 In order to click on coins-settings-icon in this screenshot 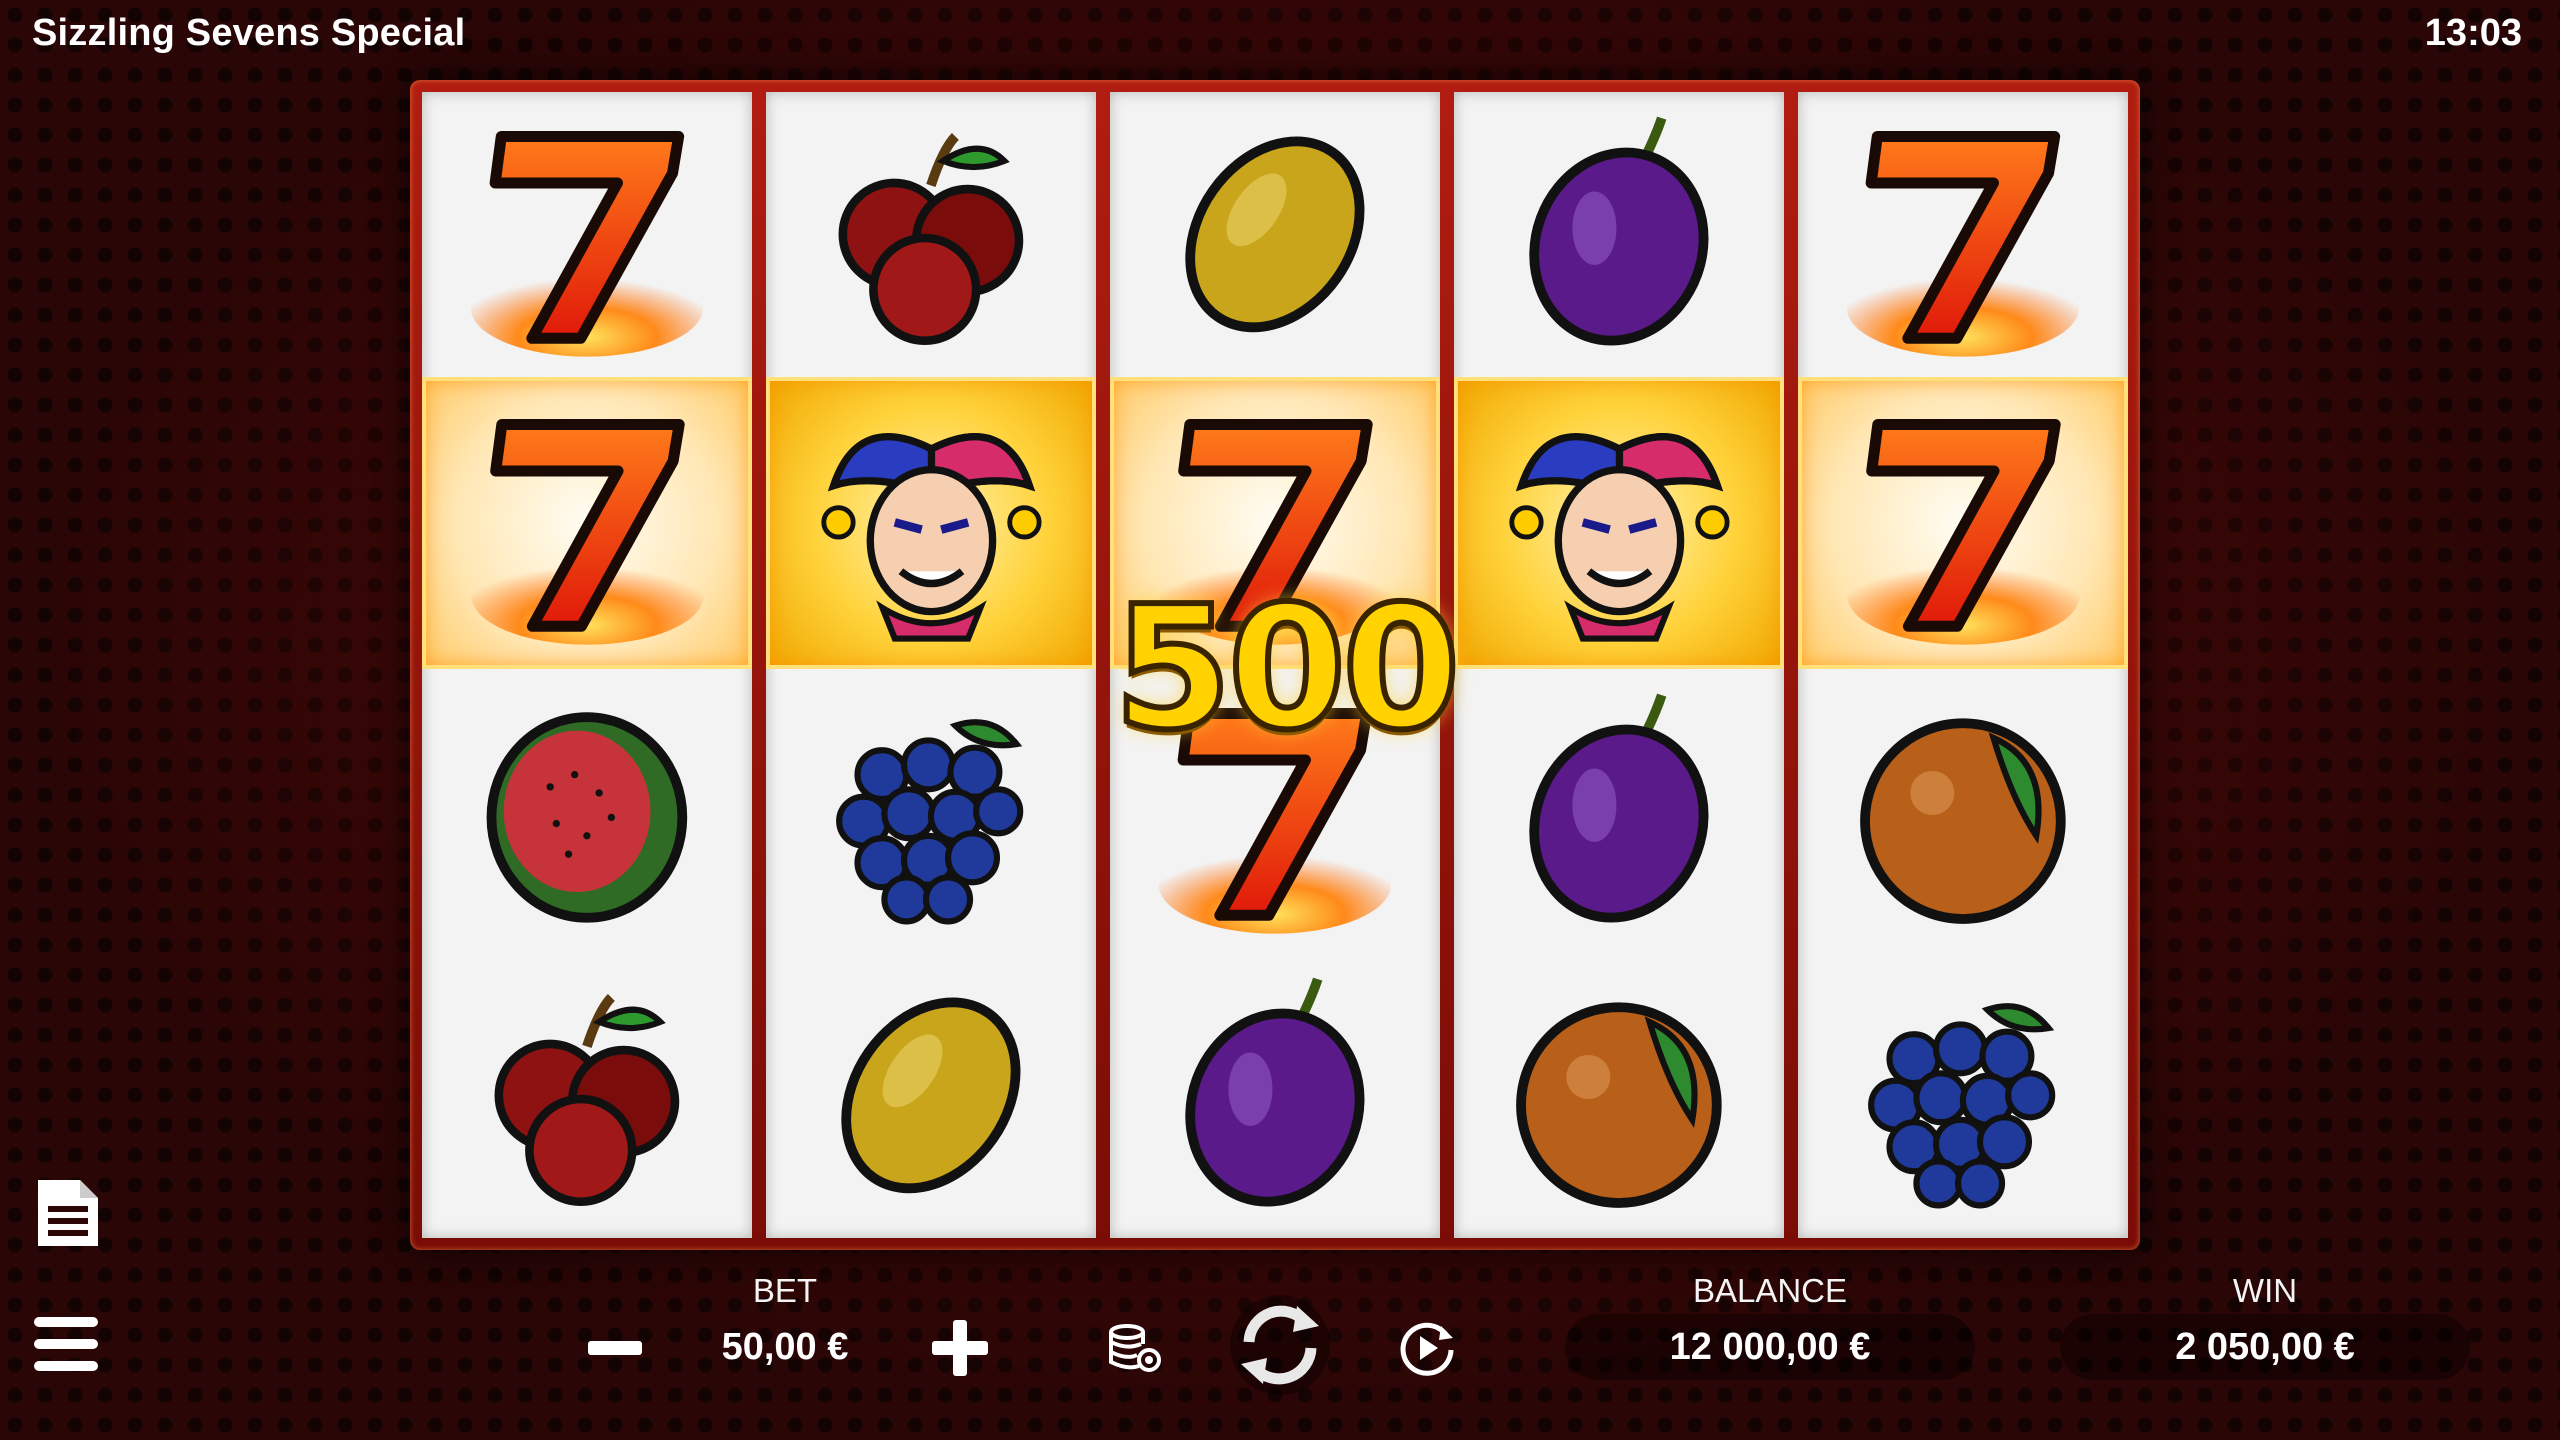, I will do `click(1135, 1348)`.